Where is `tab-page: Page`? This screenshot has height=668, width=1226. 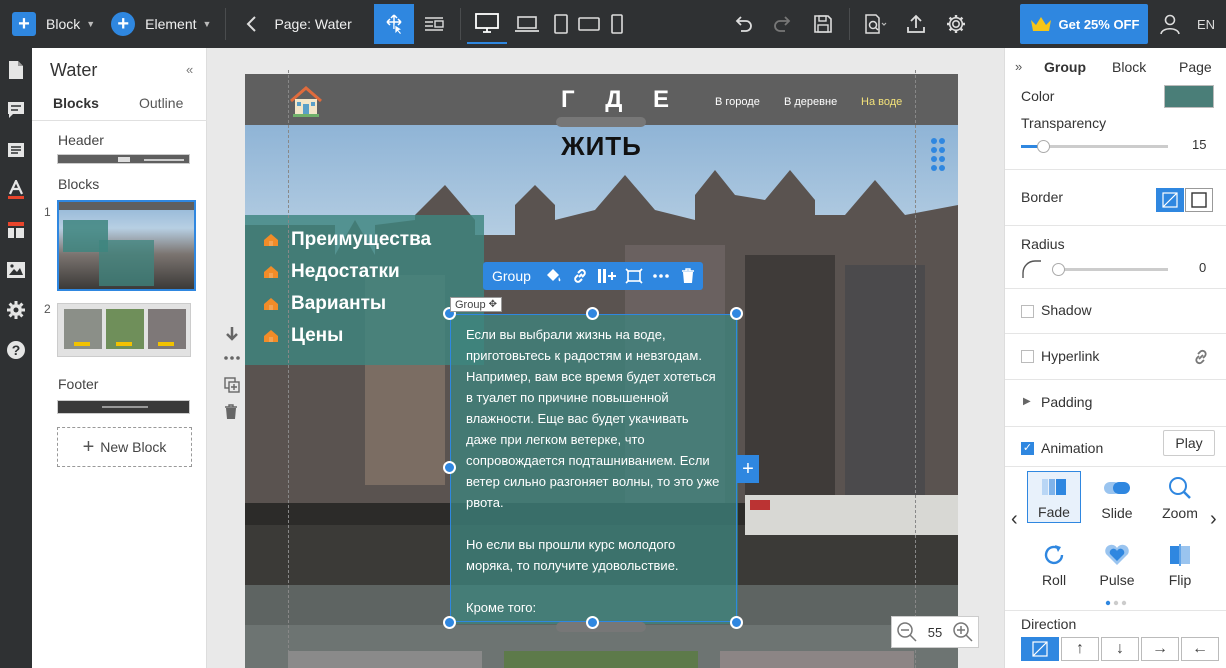
tab-page: Page is located at coordinates (1195, 67).